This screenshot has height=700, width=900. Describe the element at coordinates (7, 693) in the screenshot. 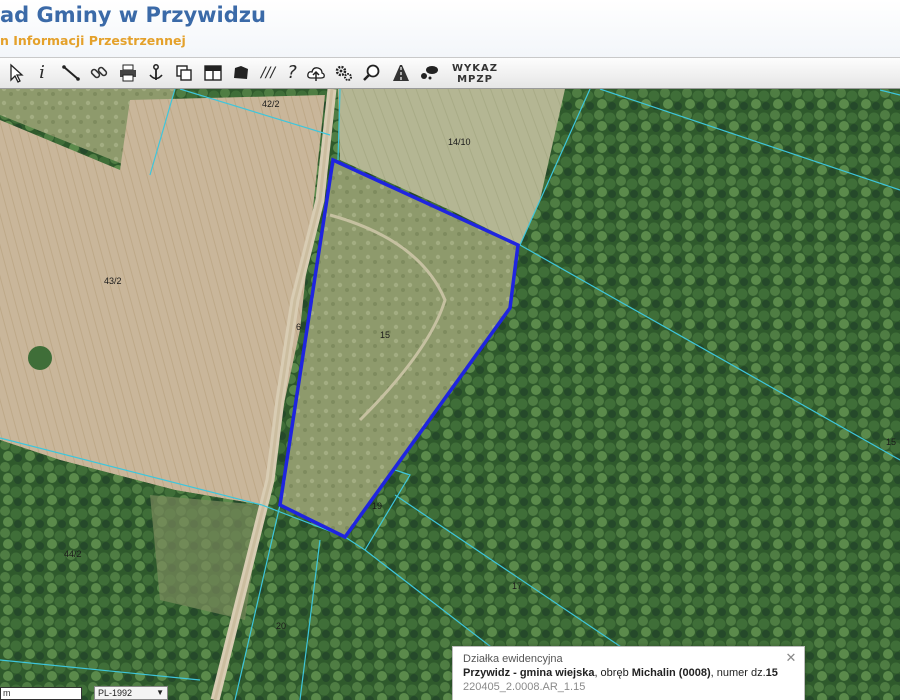

I see `scale-unit: m` at that location.